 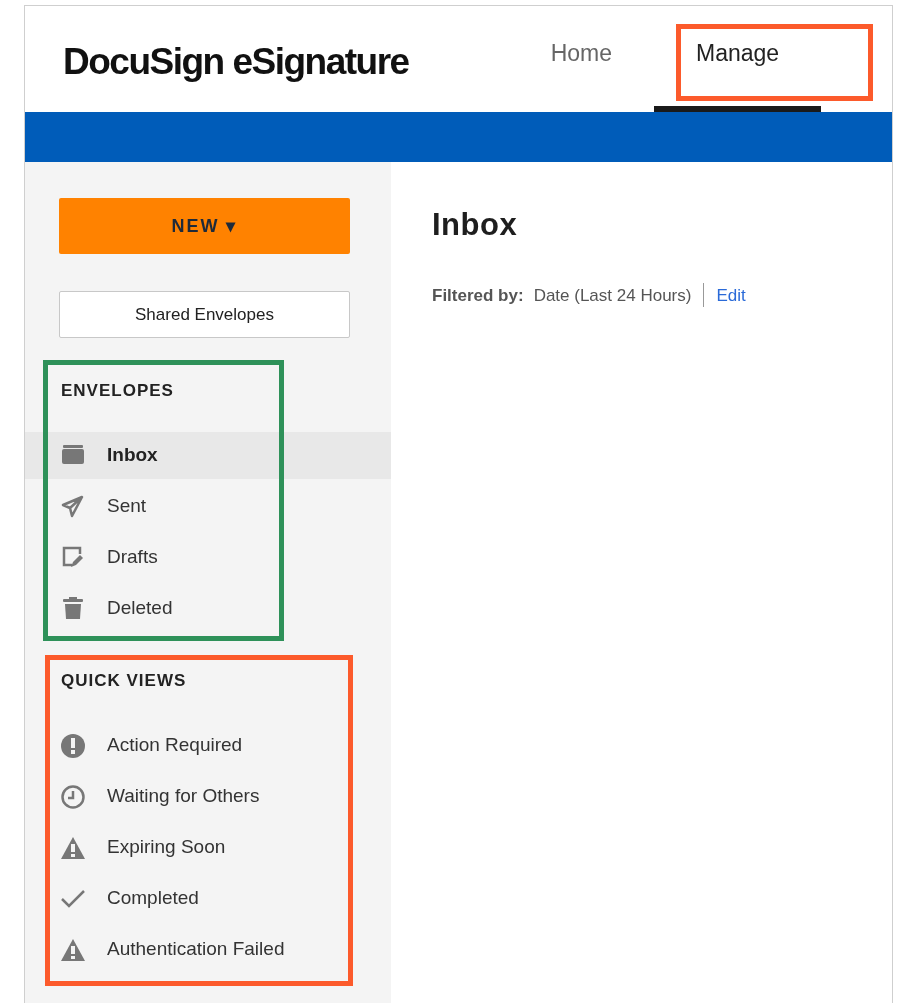 I want to click on section-heading: ENVELOPES, so click(x=117, y=391).